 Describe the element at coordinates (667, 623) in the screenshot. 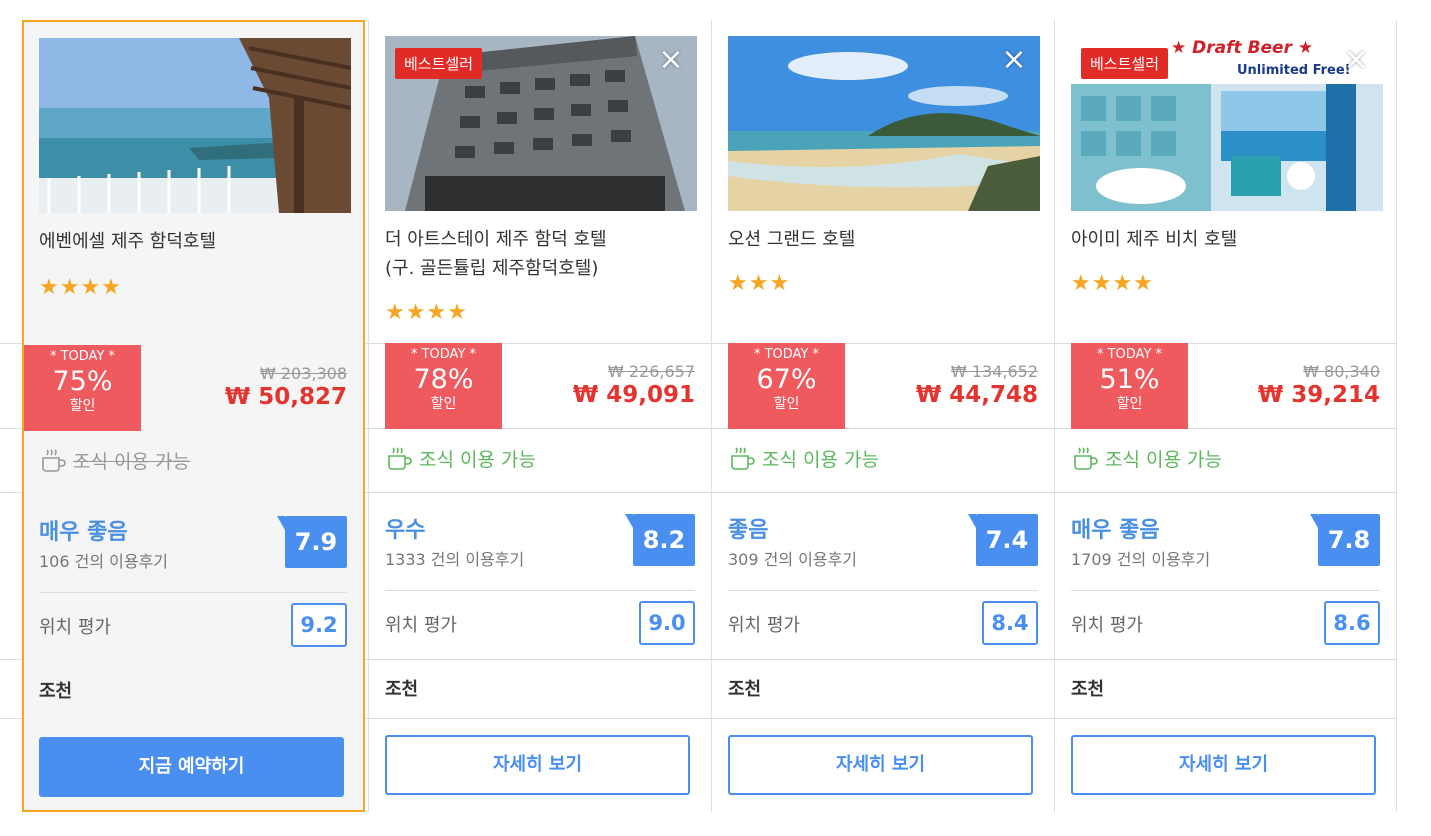

I see `location-score-badge: 9.0` at that location.